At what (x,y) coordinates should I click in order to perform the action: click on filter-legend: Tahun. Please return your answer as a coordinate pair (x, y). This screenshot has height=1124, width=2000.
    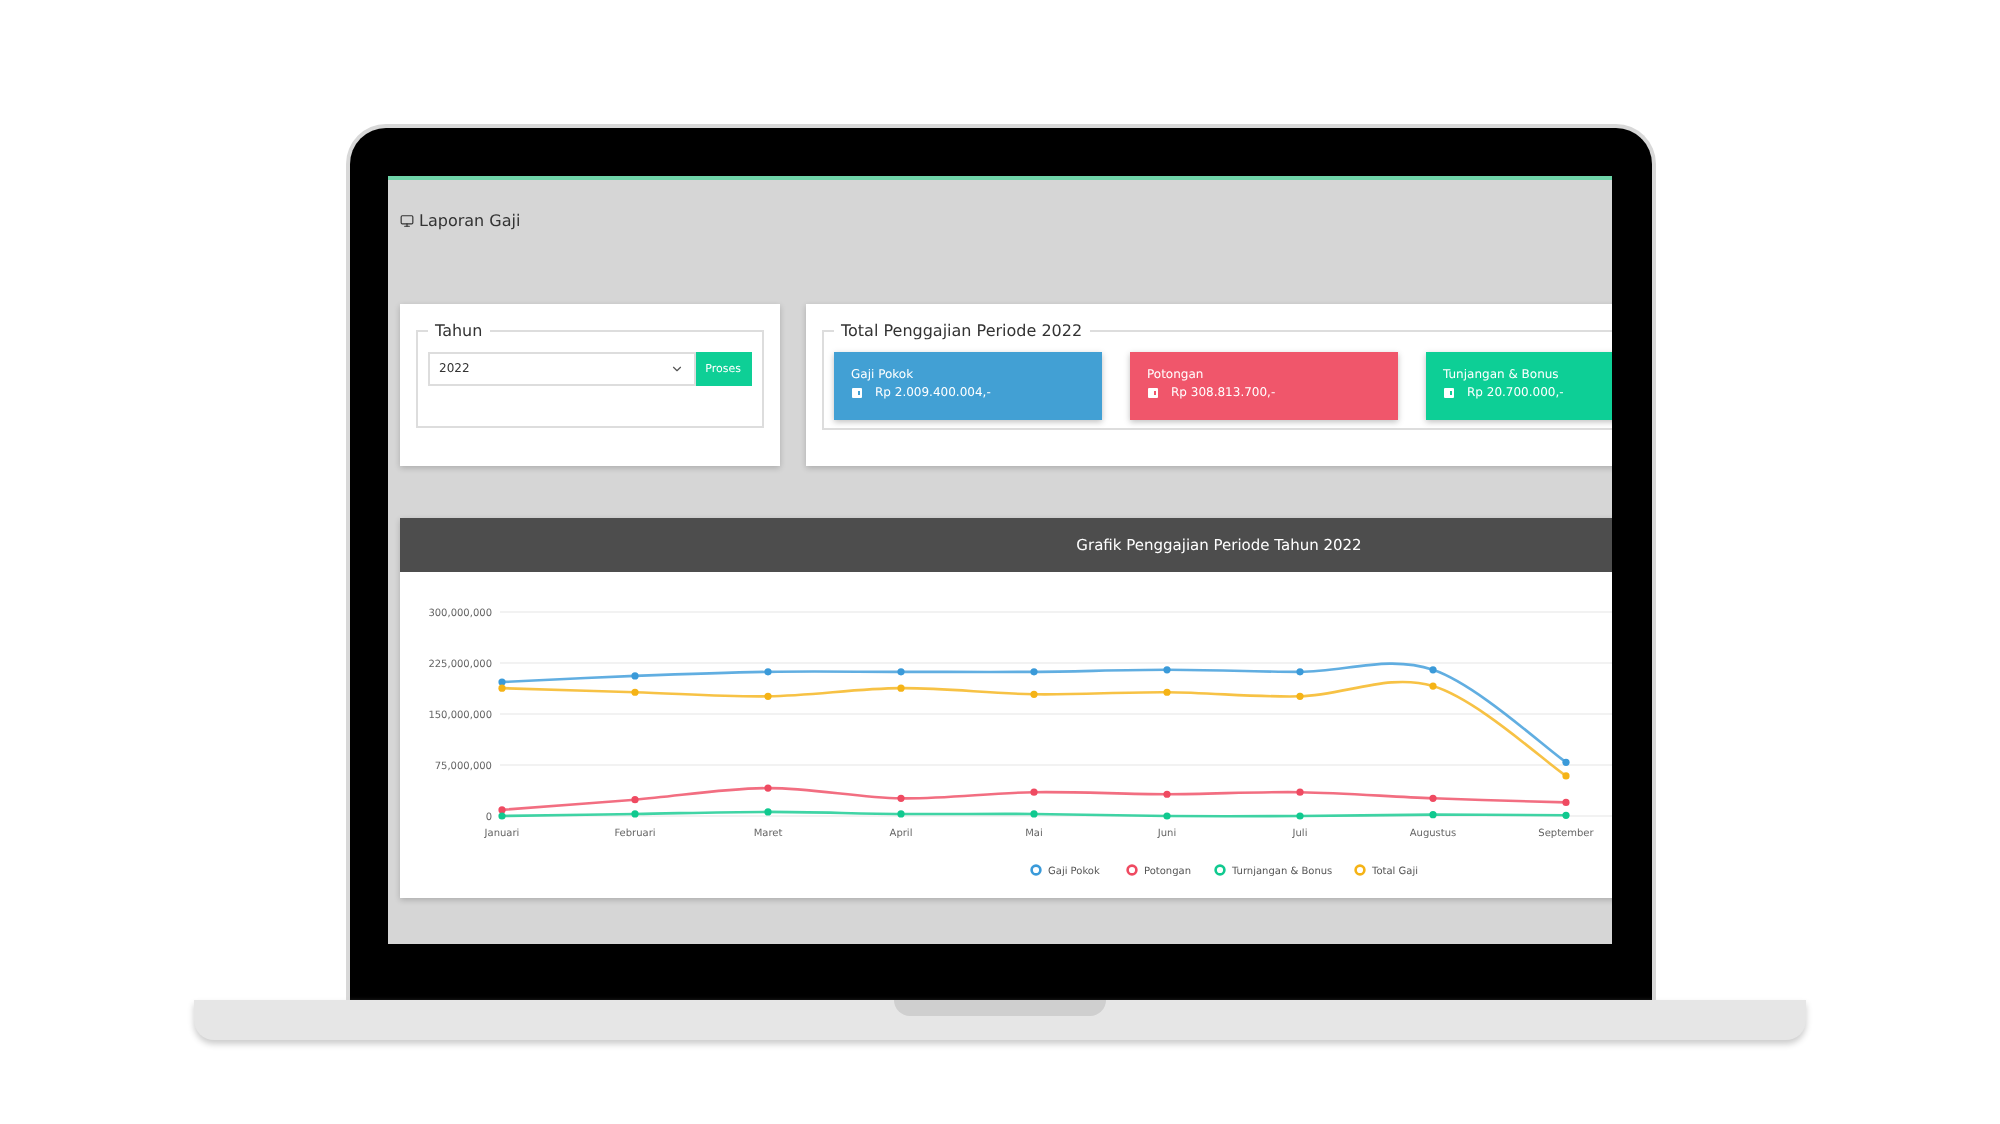
    Looking at the image, I should click on (459, 331).